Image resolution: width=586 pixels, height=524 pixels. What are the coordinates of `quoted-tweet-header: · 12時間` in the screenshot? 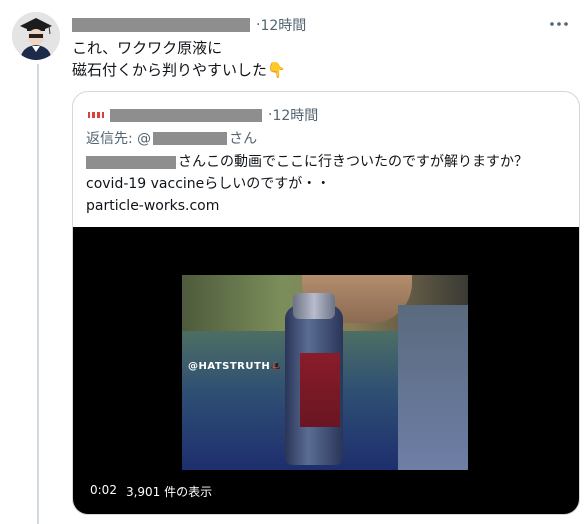 It's located at (202, 115).